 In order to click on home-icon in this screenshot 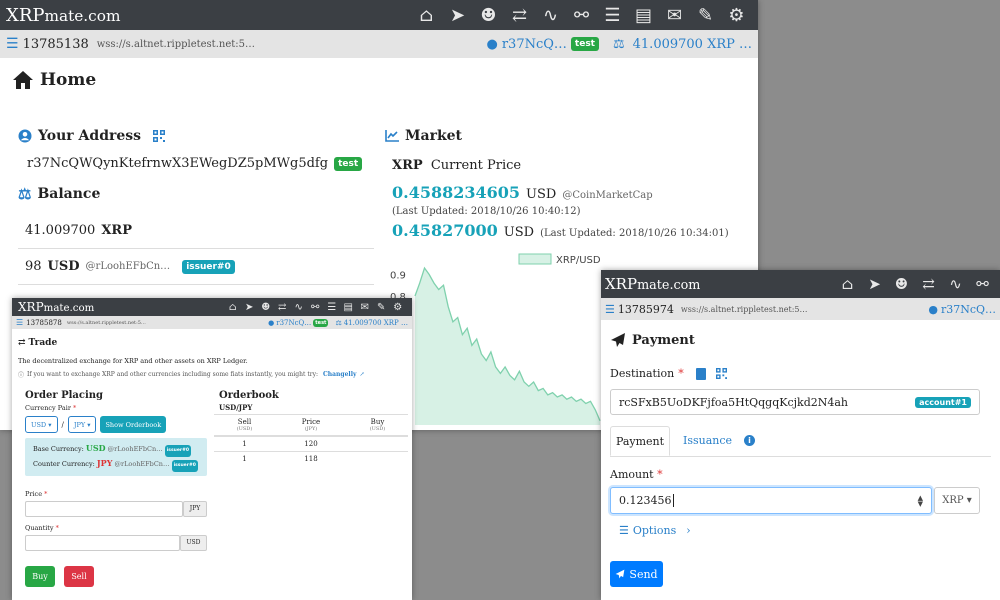, I will do `click(23, 80)`.